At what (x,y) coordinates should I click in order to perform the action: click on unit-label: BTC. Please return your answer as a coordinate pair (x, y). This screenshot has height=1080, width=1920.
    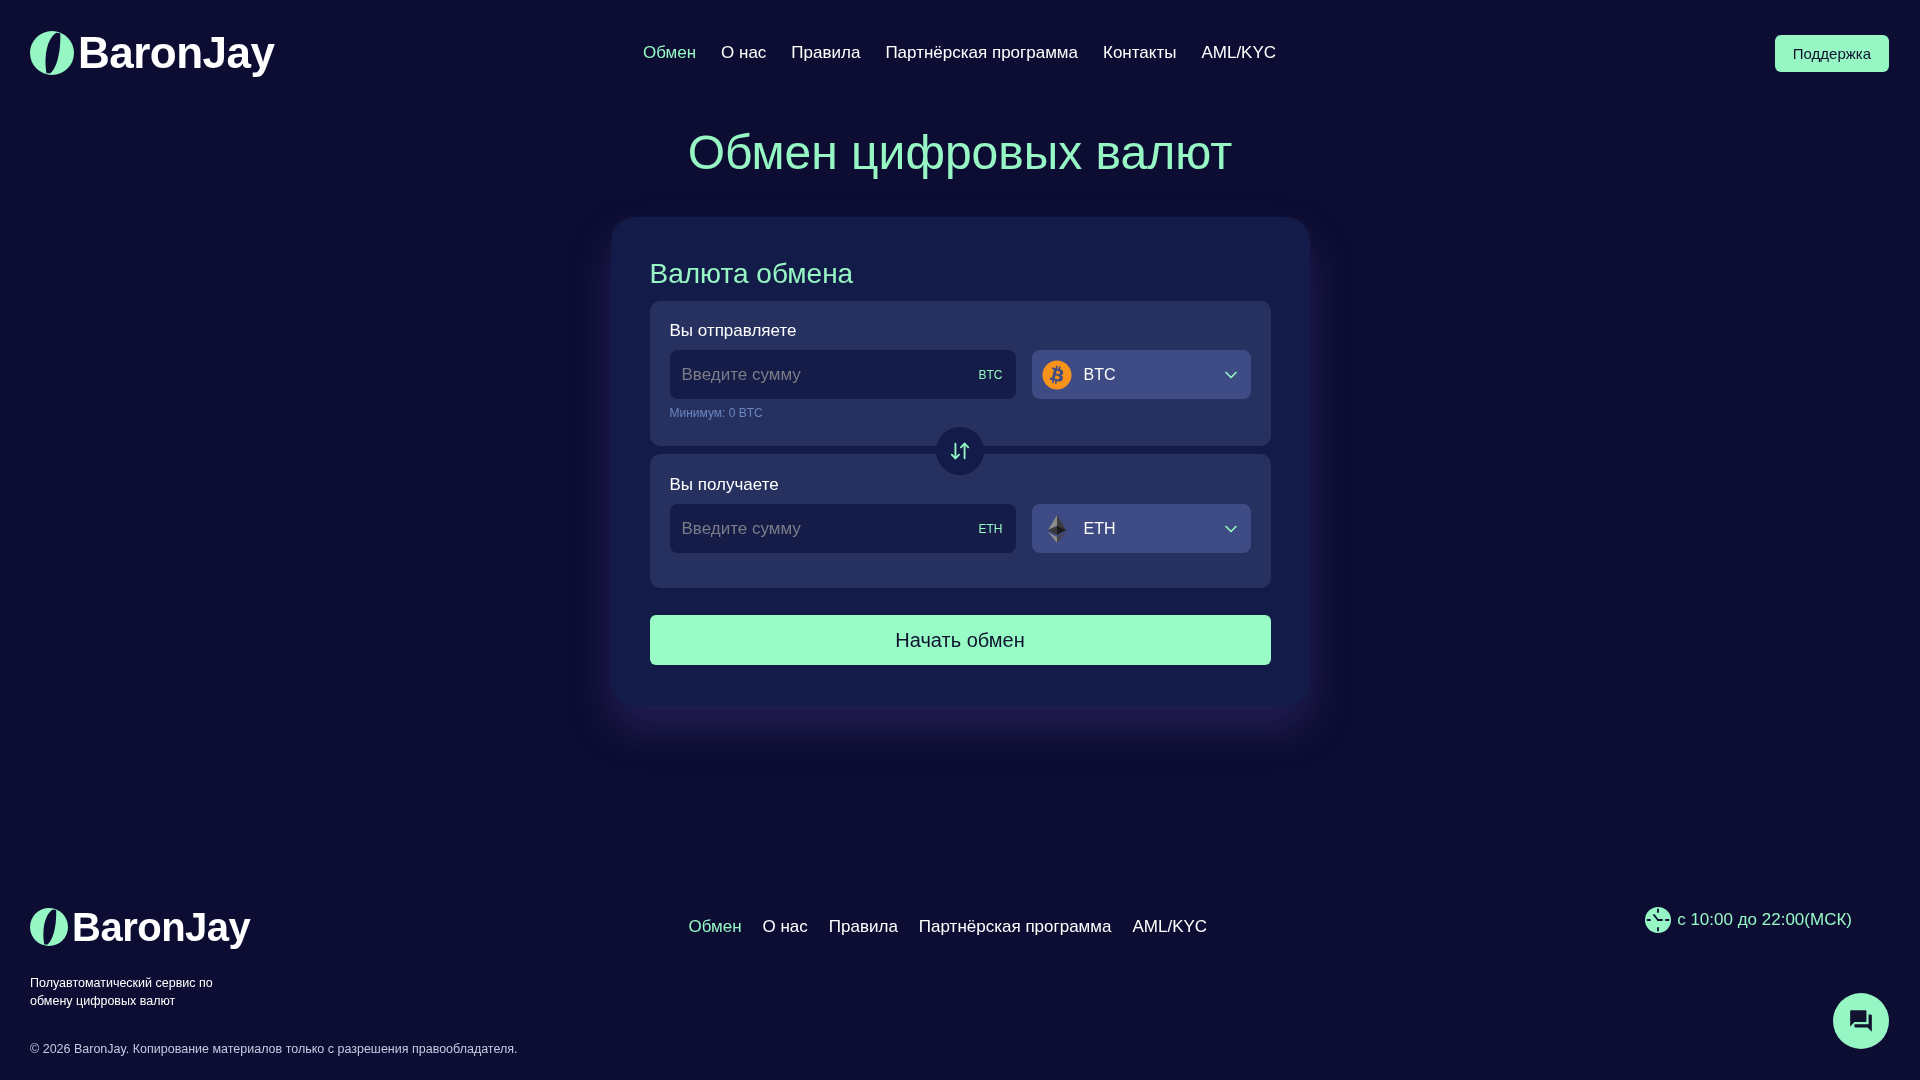
    Looking at the image, I should click on (990, 374).